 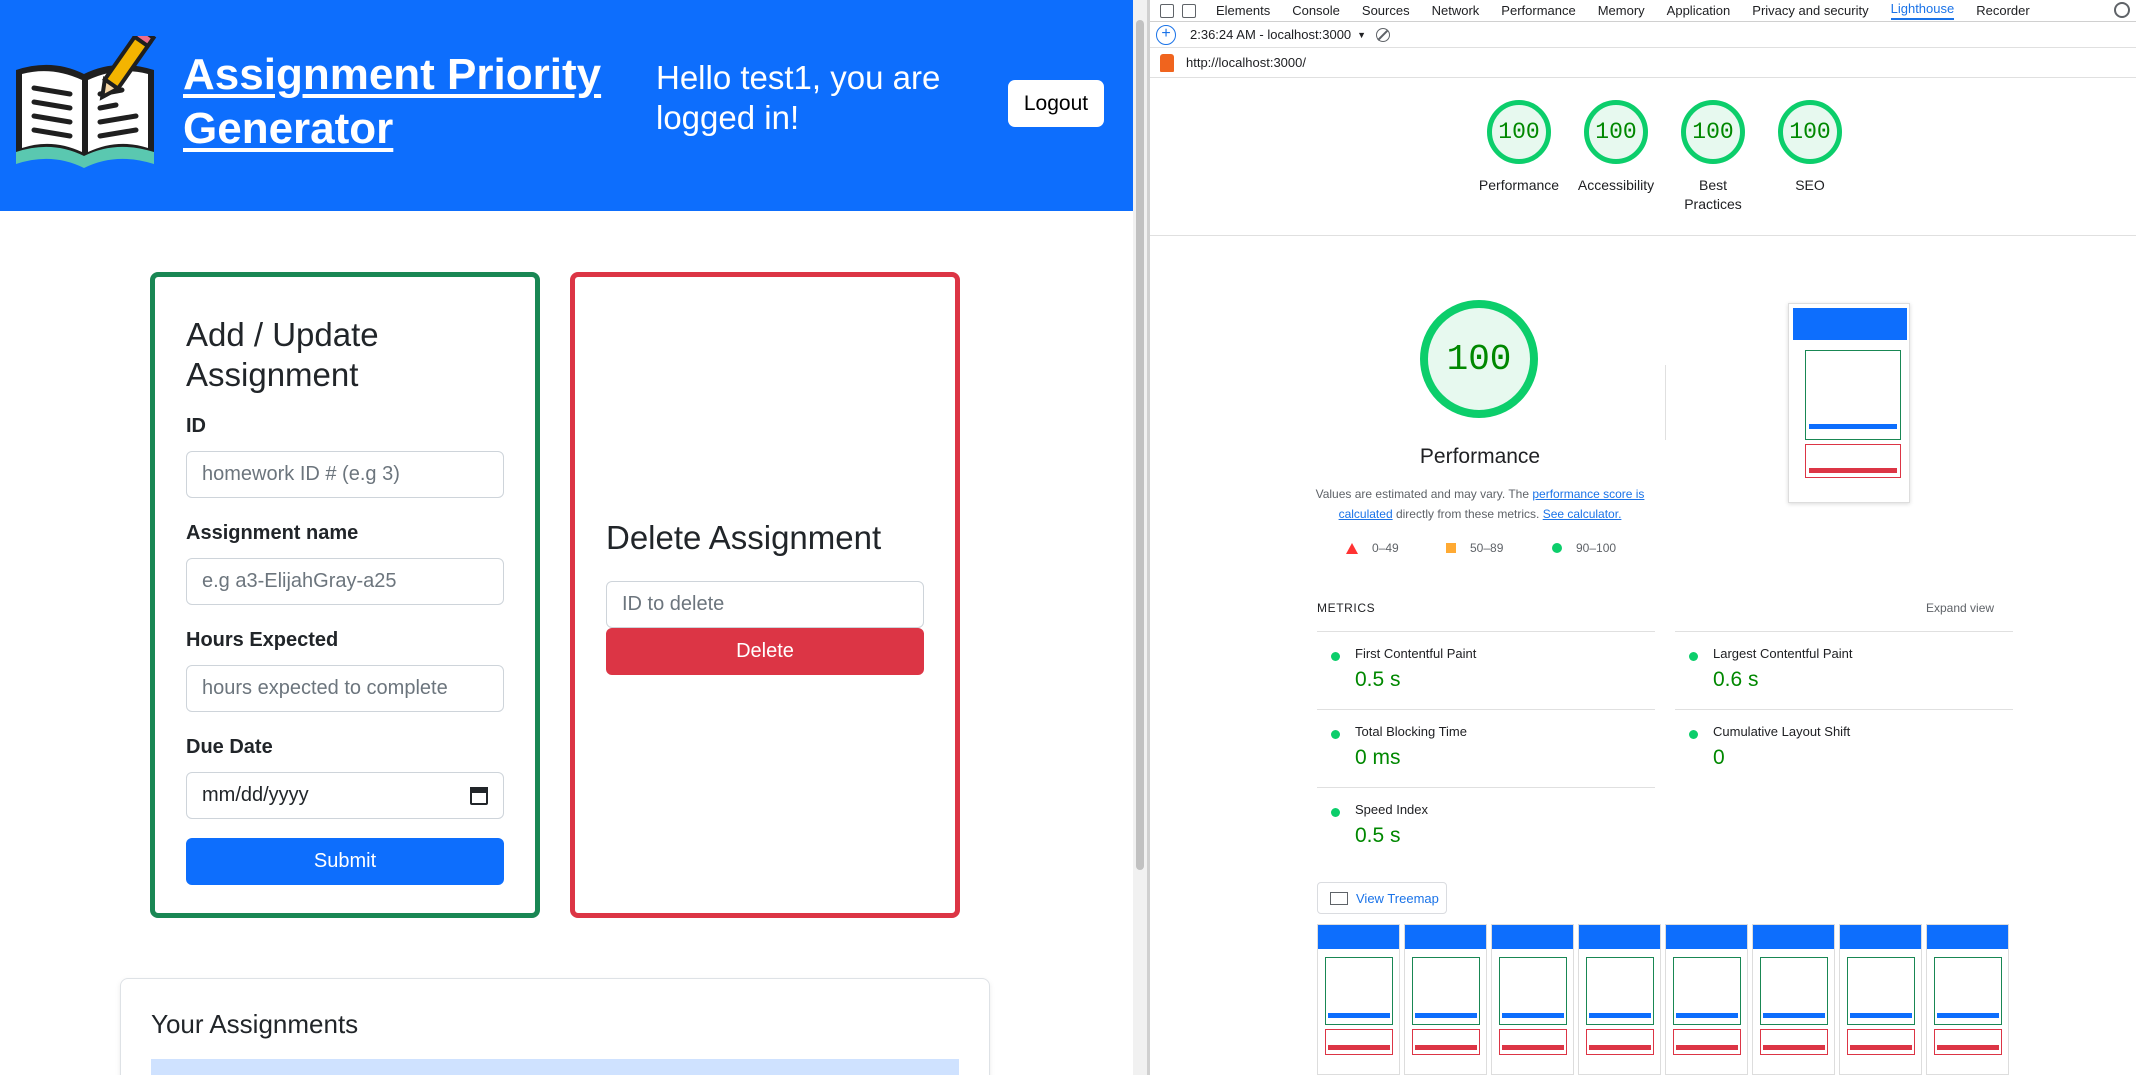 What do you see at coordinates (1713, 194) in the screenshot?
I see `best-practices-gauge-label: Best Practices` at bounding box center [1713, 194].